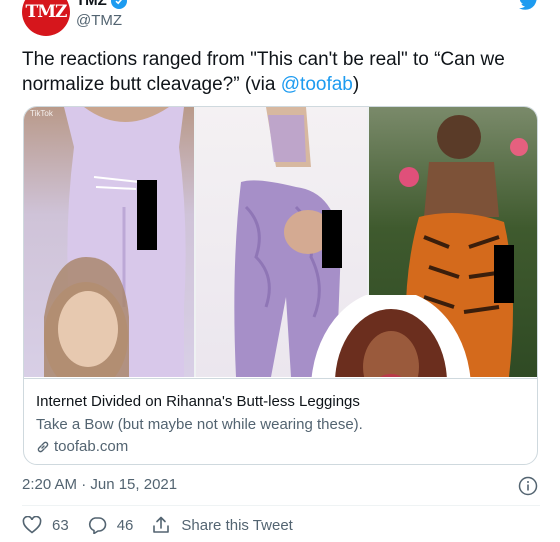  I want to click on reply-button: 46, so click(110, 525).